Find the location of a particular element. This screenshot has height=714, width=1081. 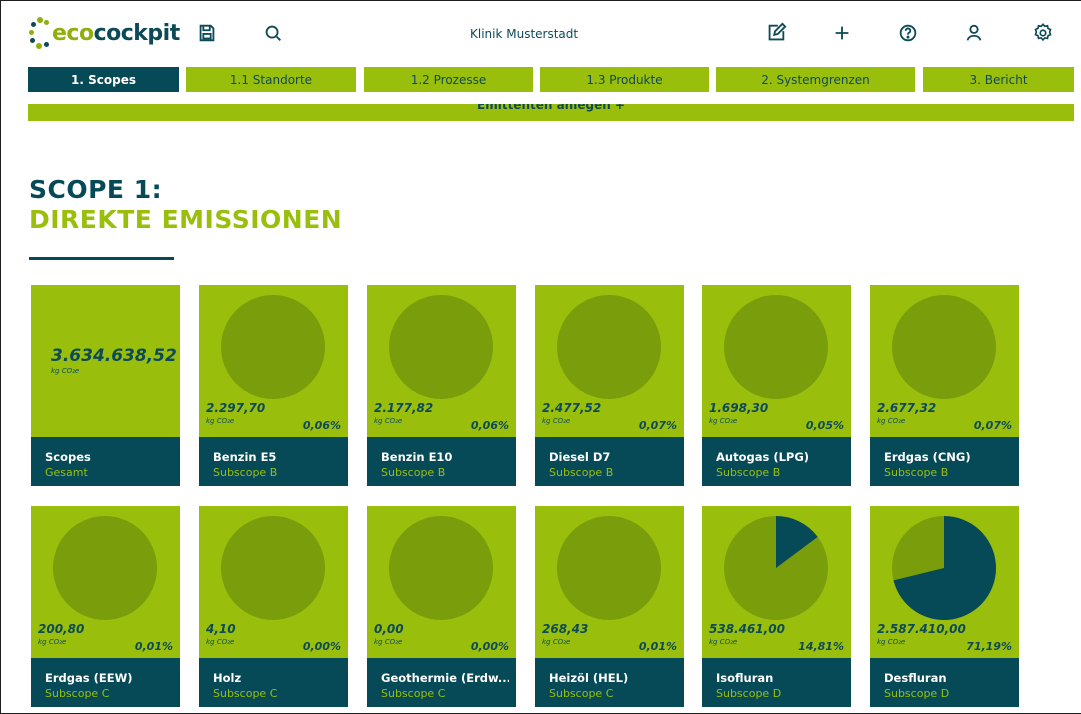

tab-scopes: 1. Scopes is located at coordinates (103, 79).